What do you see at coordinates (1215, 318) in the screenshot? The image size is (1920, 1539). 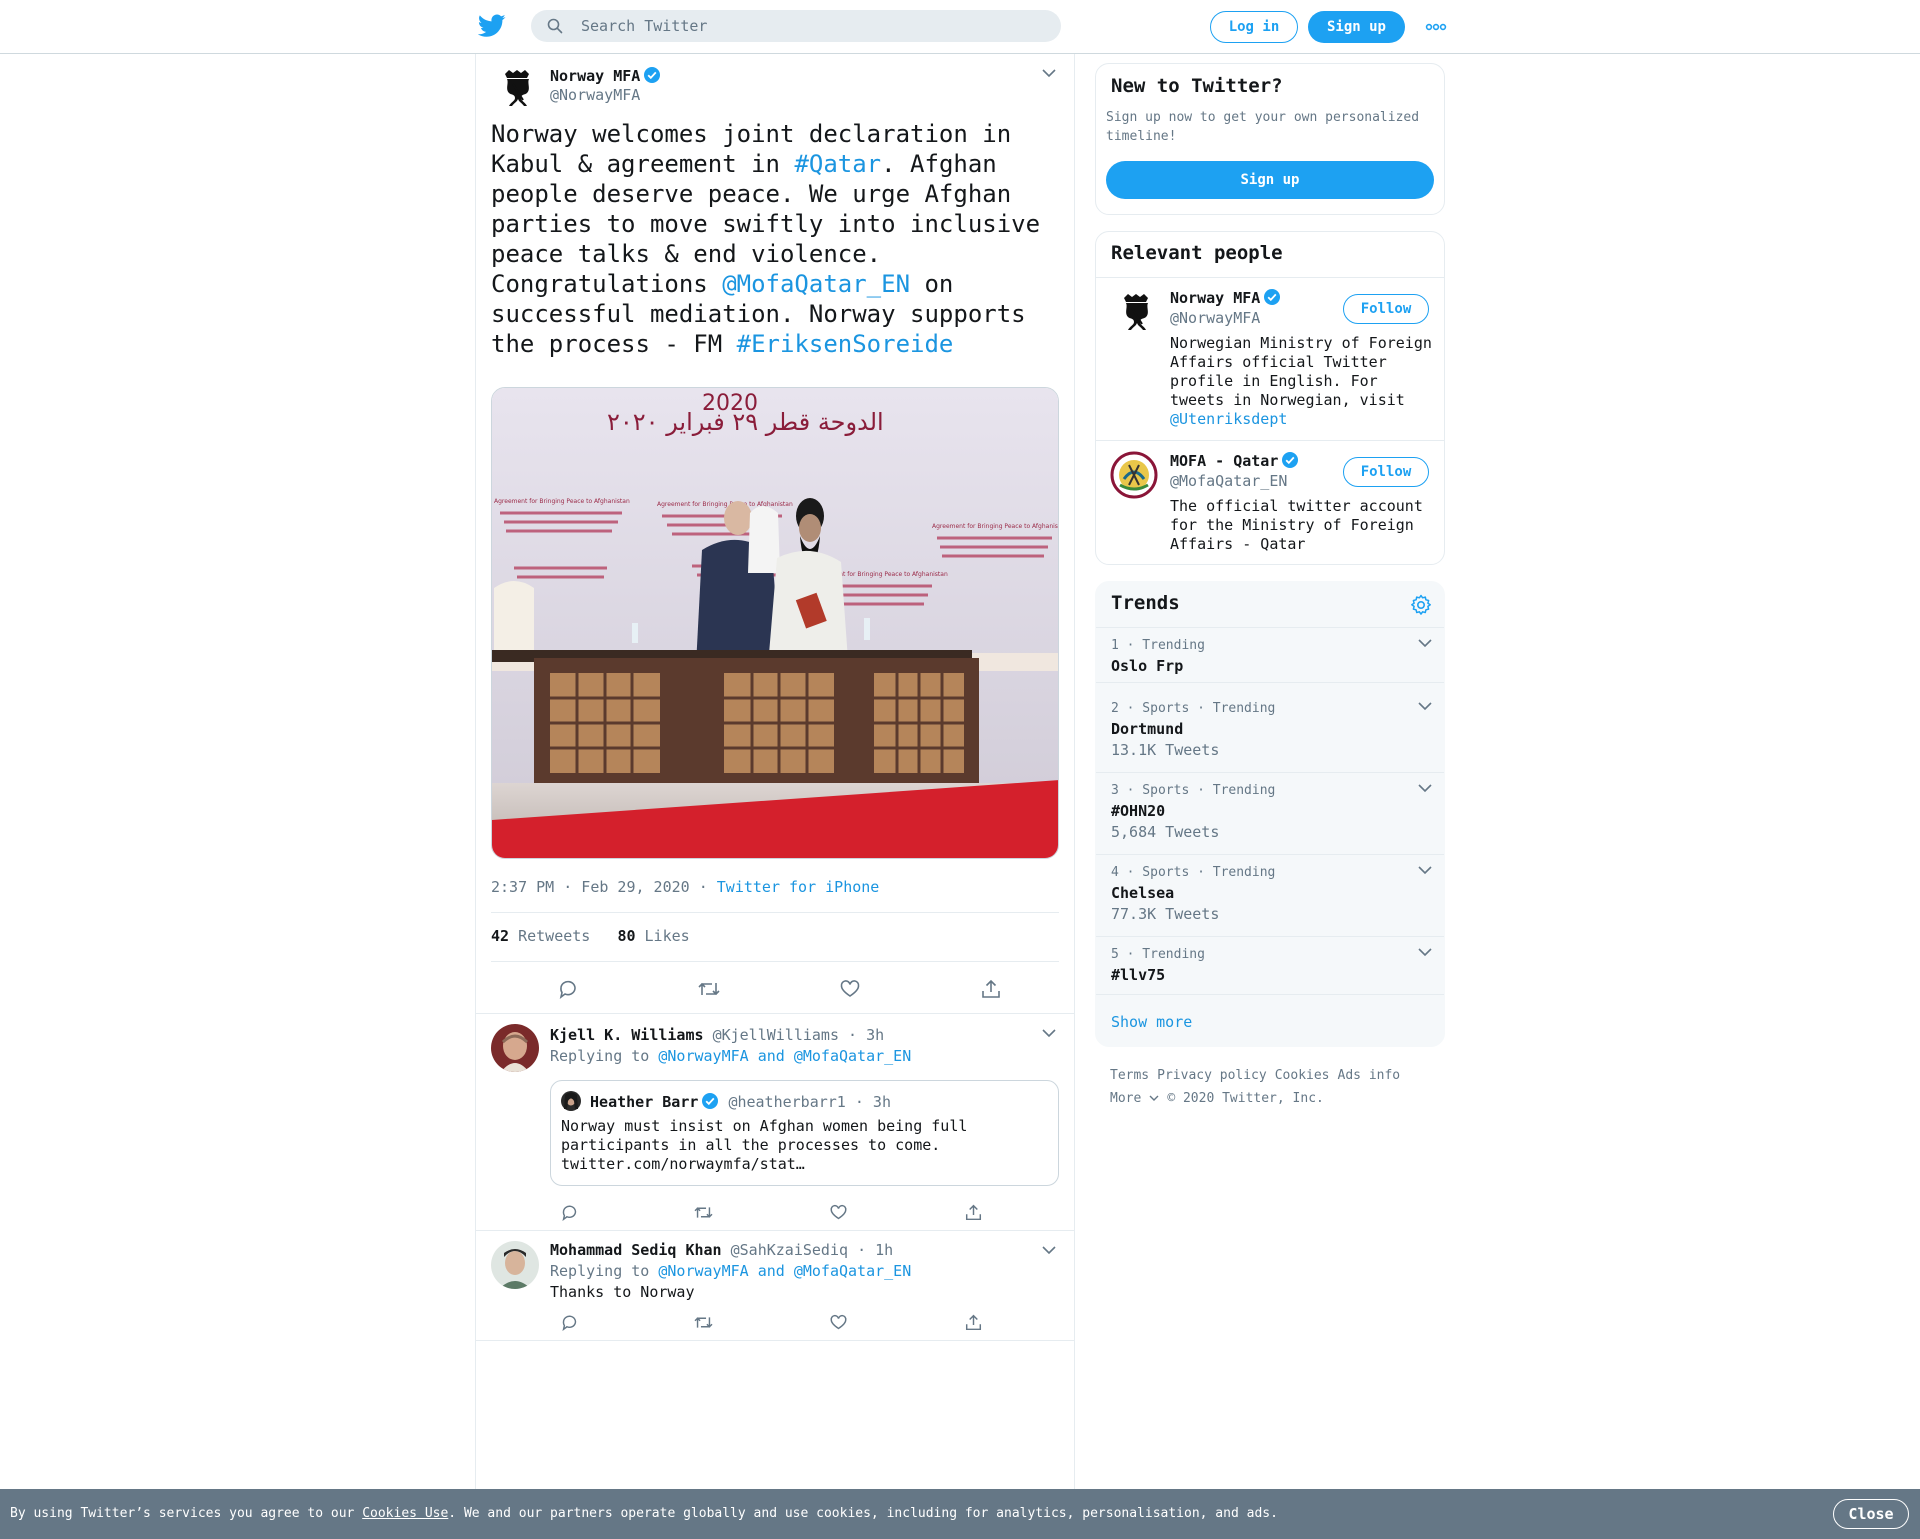 I see `person-handle: @NorwayMFA` at bounding box center [1215, 318].